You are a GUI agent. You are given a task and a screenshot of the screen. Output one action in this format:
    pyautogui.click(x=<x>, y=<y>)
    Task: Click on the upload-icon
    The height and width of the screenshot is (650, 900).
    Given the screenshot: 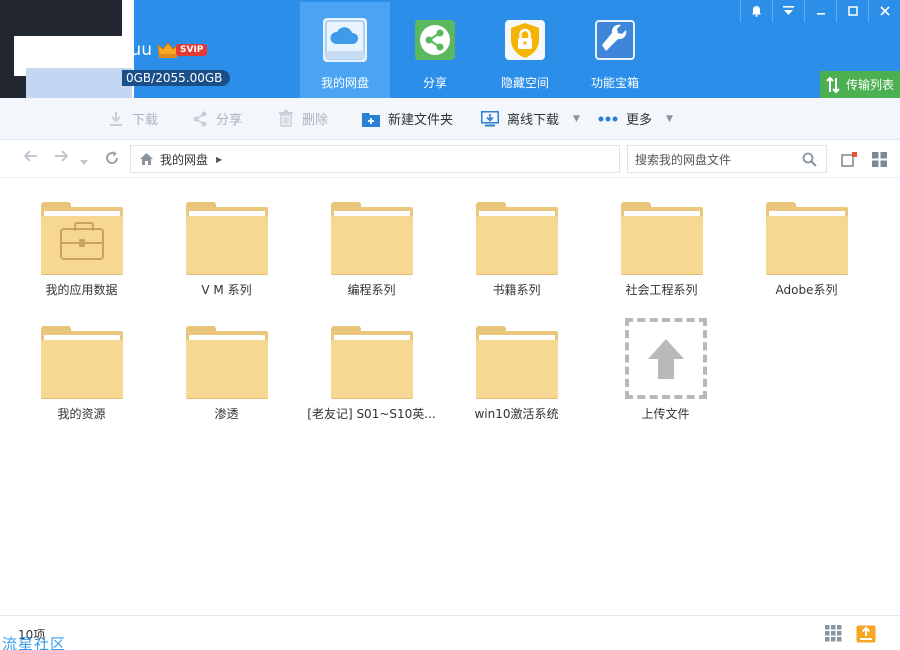 What is the action you would take?
    pyautogui.click(x=665, y=358)
    